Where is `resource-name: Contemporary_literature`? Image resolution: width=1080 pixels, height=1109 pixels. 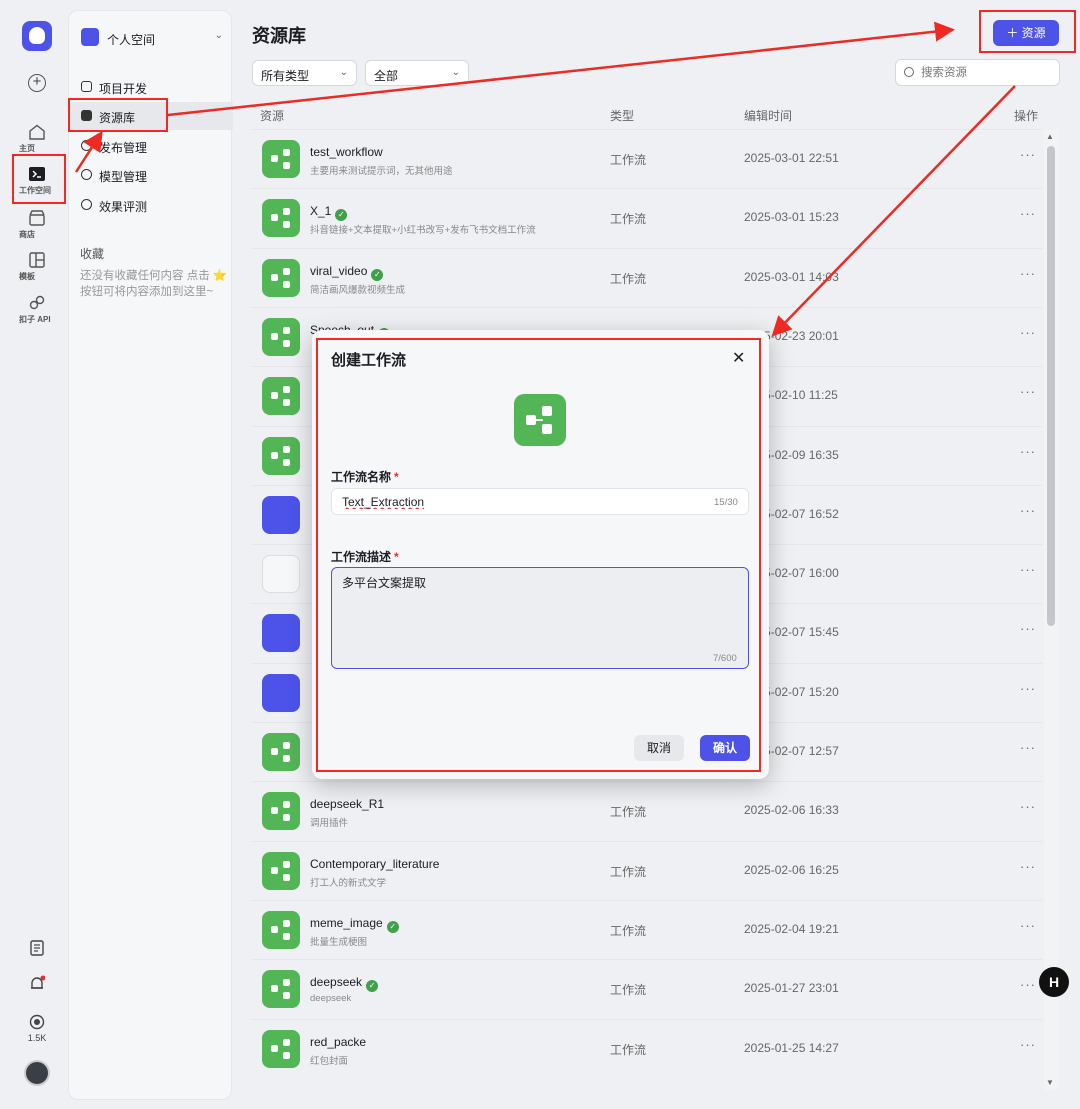 resource-name: Contemporary_literature is located at coordinates (374, 864).